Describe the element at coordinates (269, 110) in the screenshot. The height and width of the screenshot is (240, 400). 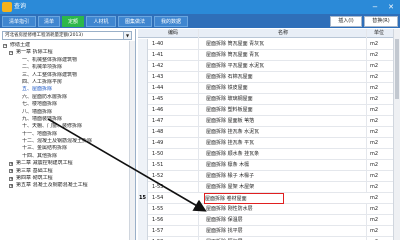
I see `table-row: 1-46 屋面拆除 塑料板屋面 m2` at that location.